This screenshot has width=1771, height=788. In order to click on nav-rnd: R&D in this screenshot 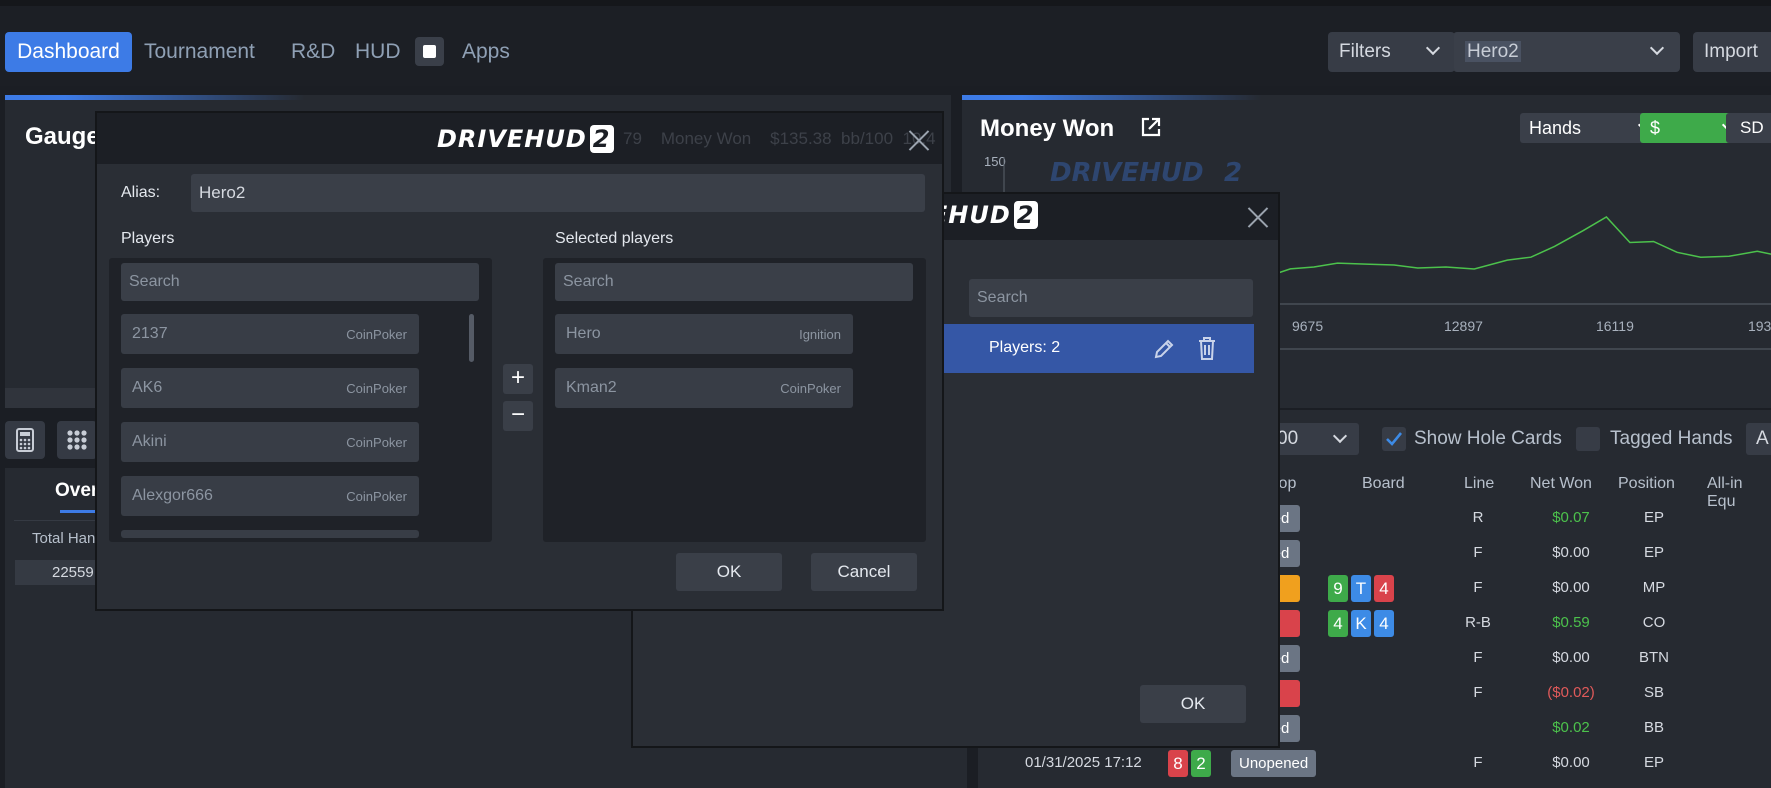, I will do `click(313, 52)`.